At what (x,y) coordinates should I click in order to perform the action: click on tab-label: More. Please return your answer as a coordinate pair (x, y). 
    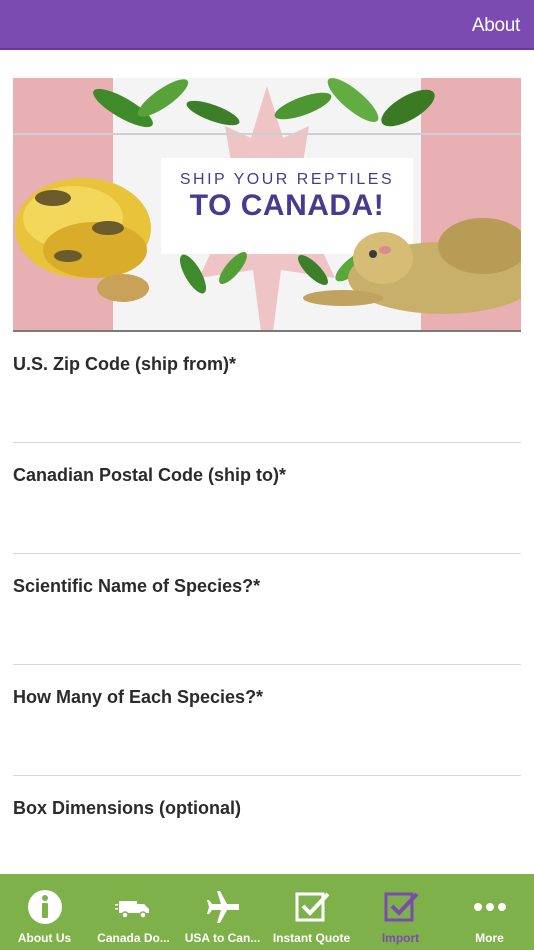
    Looking at the image, I should click on (489, 938).